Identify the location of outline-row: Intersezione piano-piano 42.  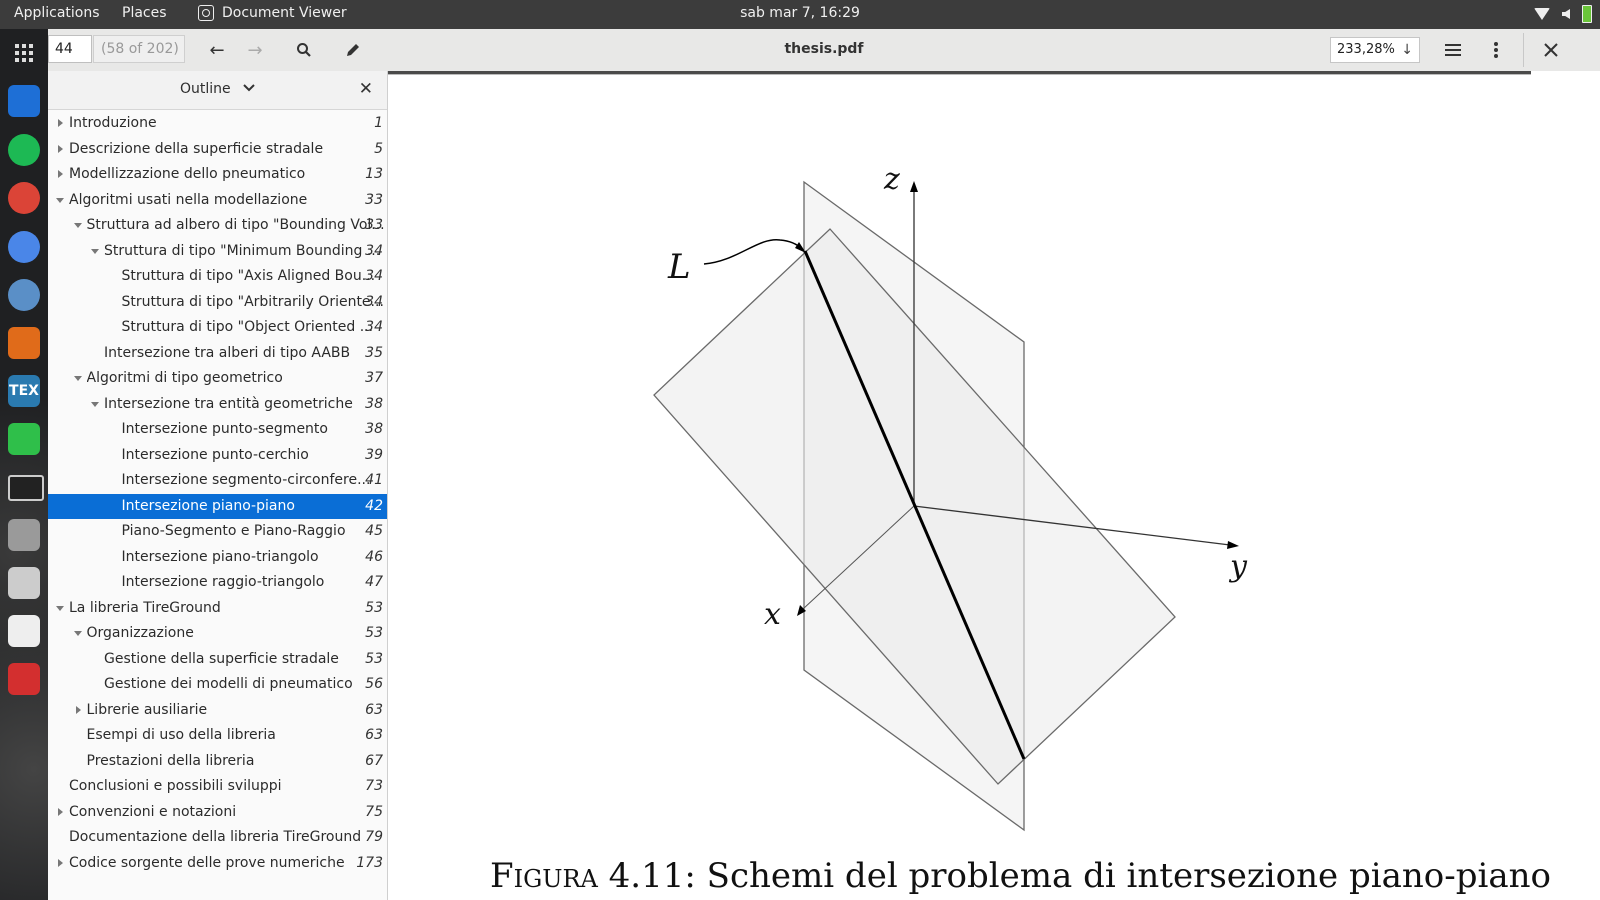
(217, 506).